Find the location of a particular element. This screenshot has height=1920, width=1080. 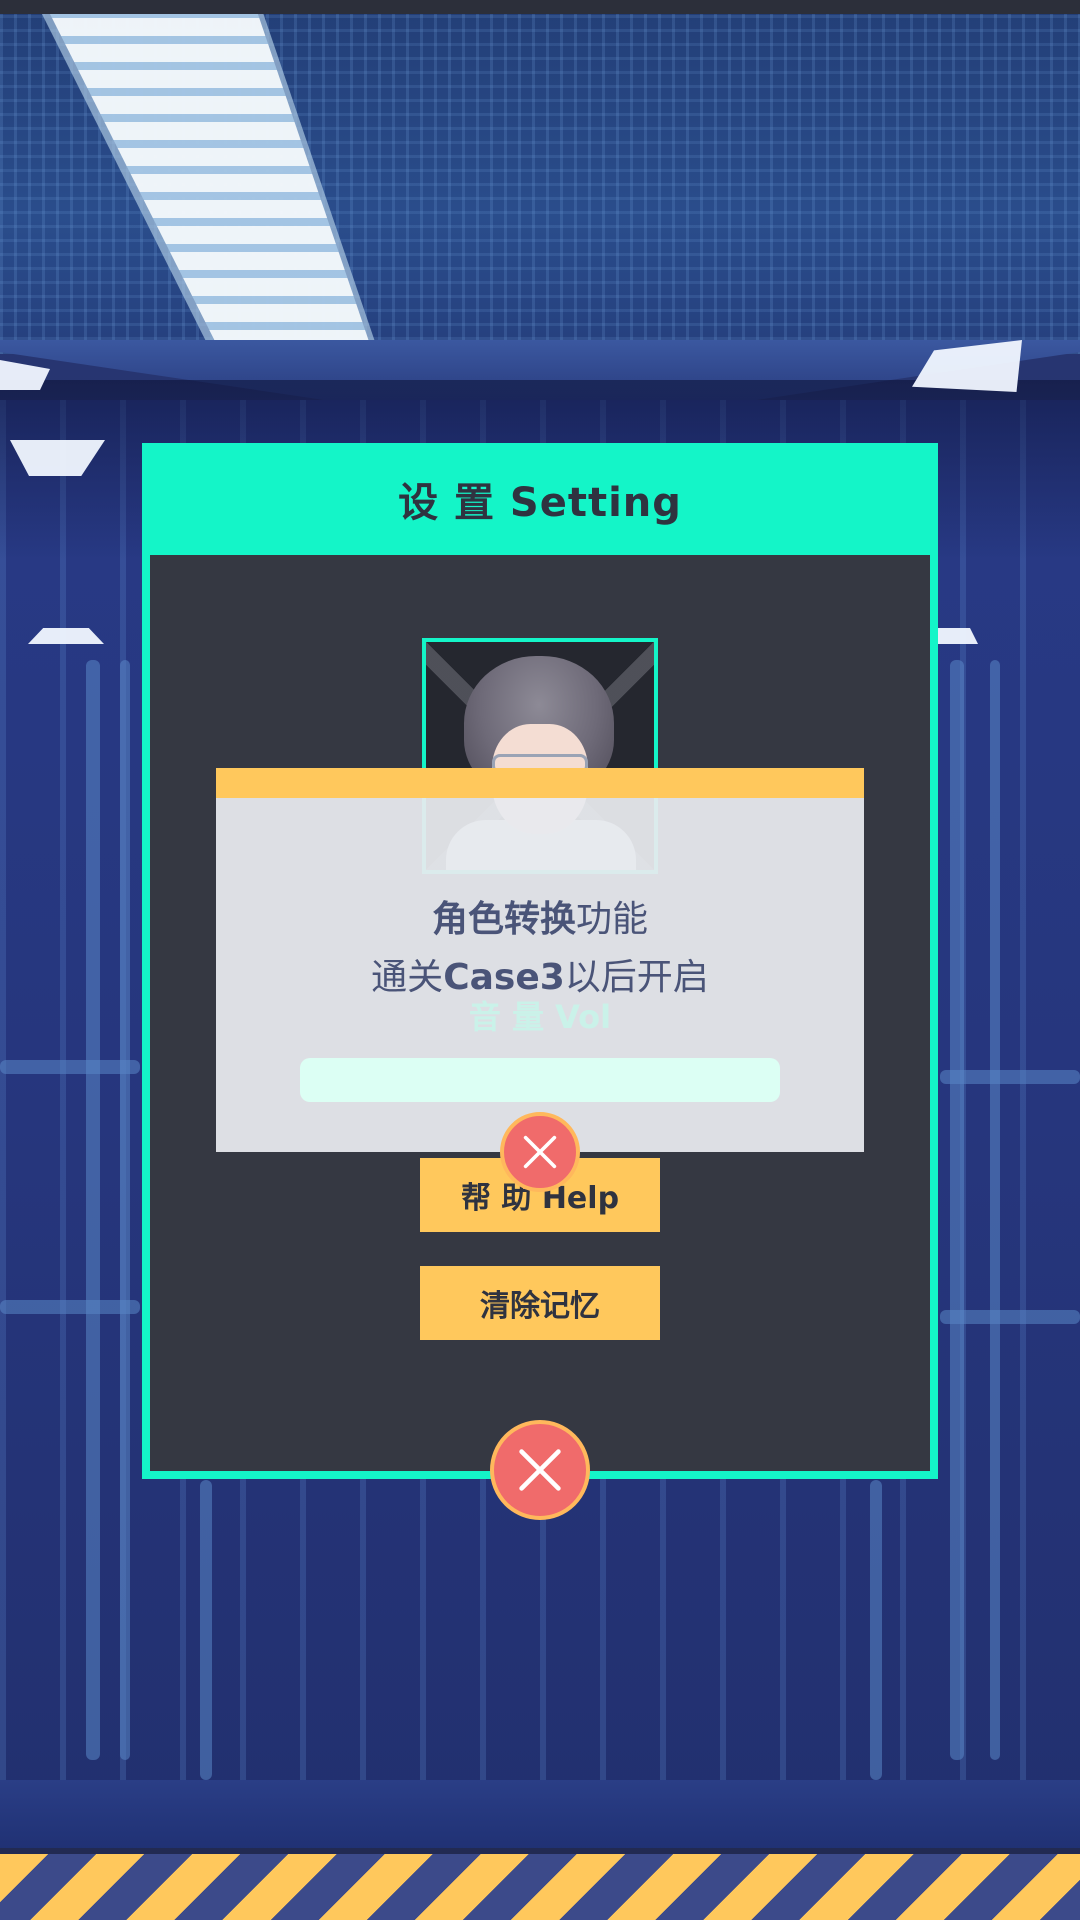

popup-feature-name: 角色转换 is located at coordinates (503, 919).